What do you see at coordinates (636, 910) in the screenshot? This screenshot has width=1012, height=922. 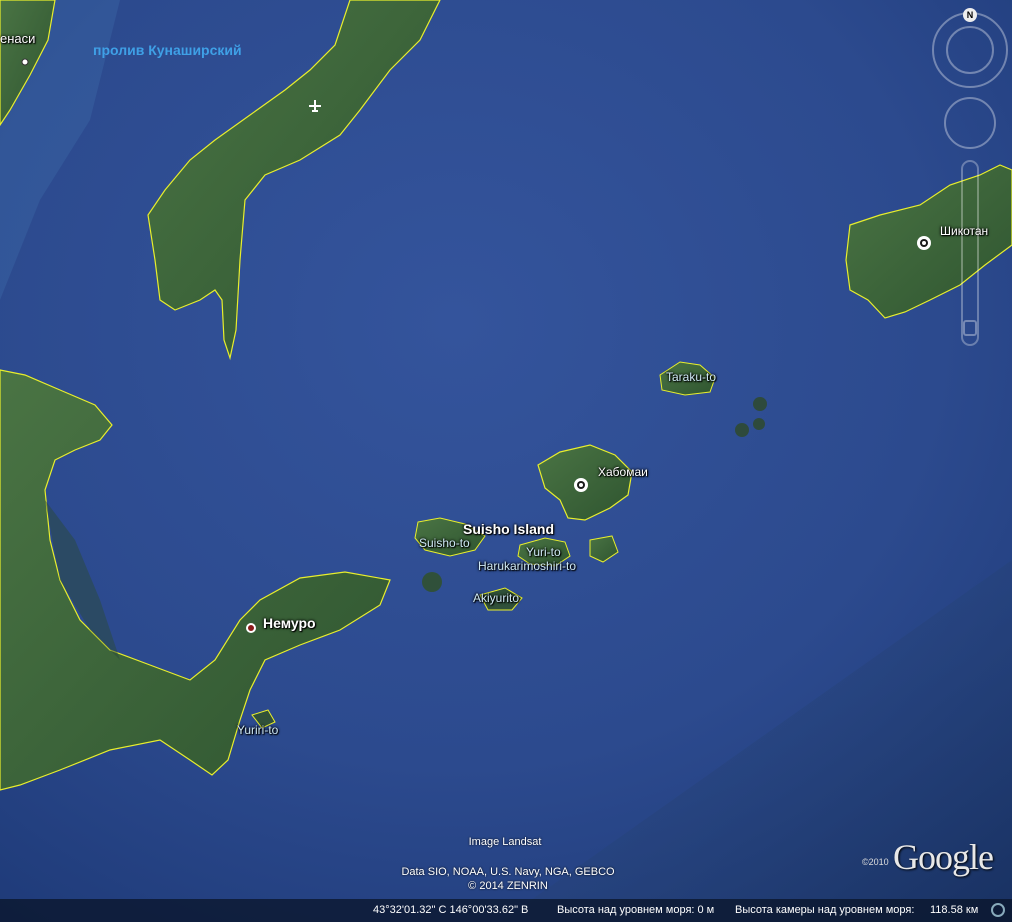 I see `elevation-readout: Высота над уровнем моря: 0 м` at bounding box center [636, 910].